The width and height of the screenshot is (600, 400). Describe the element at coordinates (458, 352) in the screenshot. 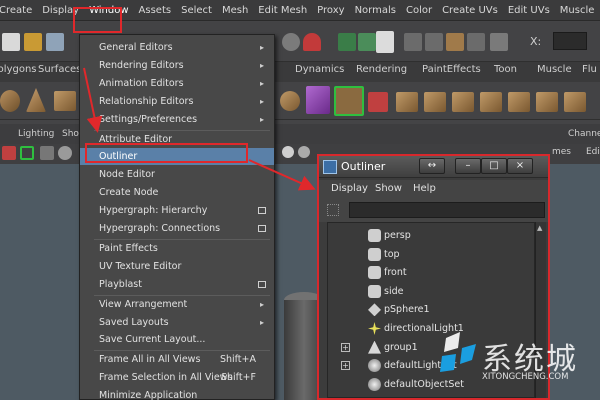

I see `watermark-logo-icon` at that location.